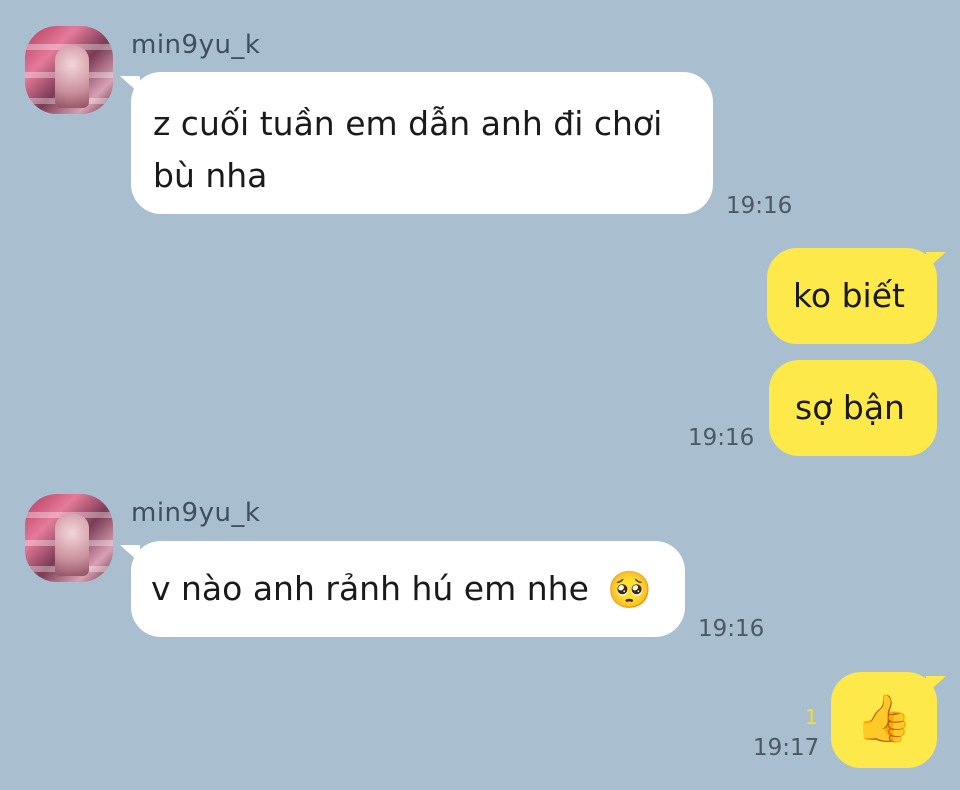 Image resolution: width=960 pixels, height=790 pixels. I want to click on message-bubble: sợ bận, so click(853, 408).